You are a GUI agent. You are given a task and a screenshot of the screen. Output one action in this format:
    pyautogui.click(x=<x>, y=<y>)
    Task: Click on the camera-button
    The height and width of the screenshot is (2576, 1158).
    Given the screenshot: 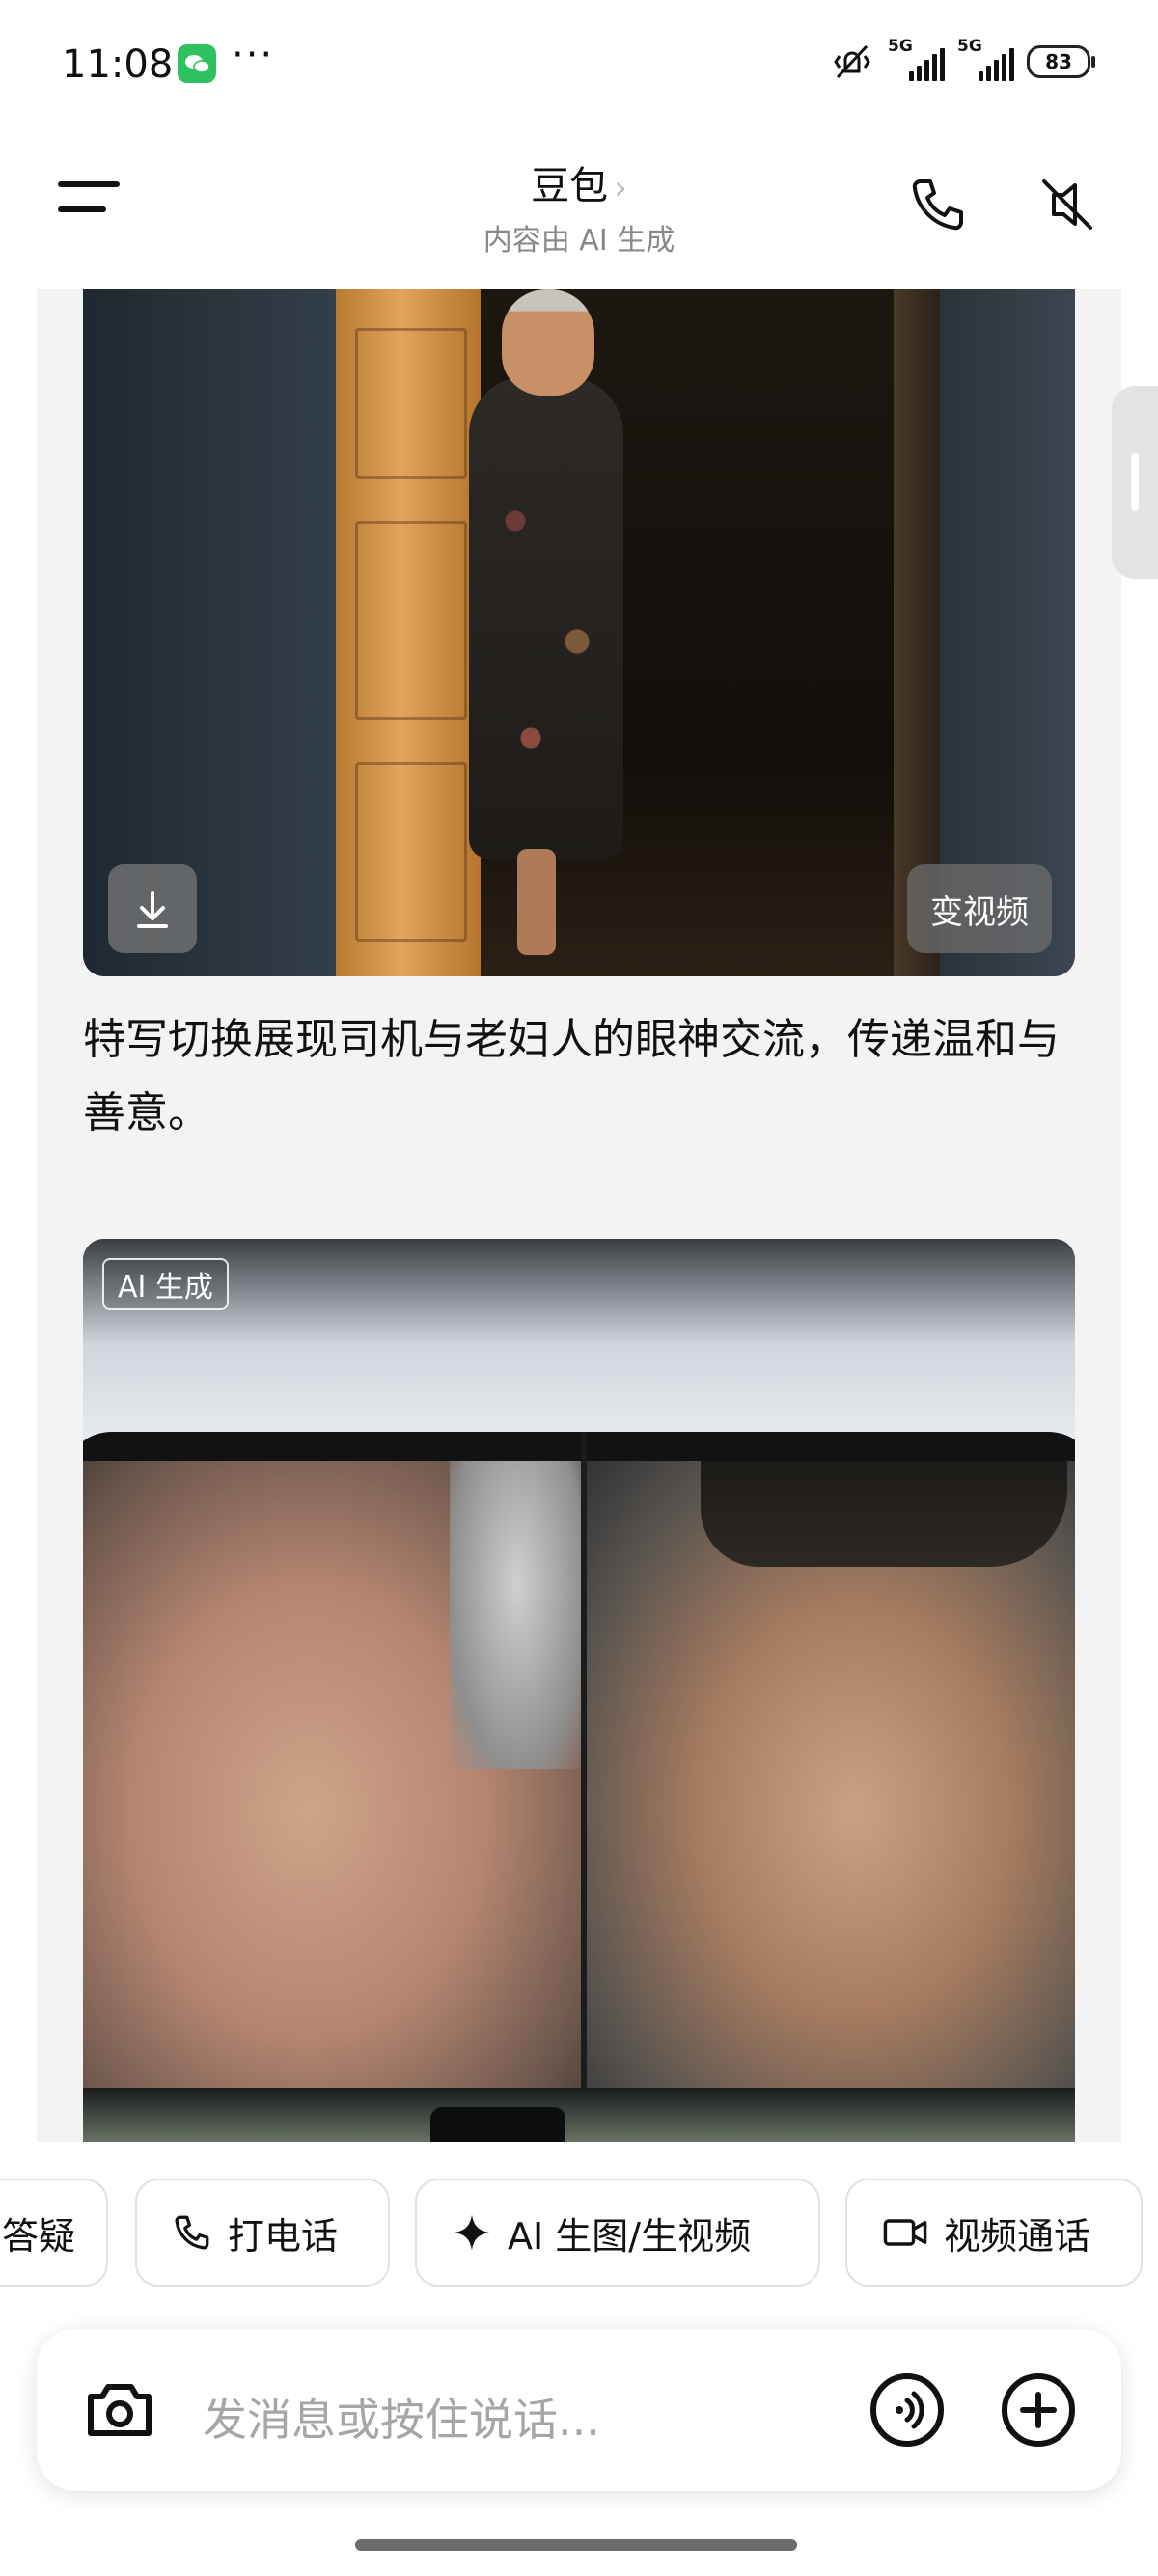 What is the action you would take?
    pyautogui.click(x=119, y=2410)
    